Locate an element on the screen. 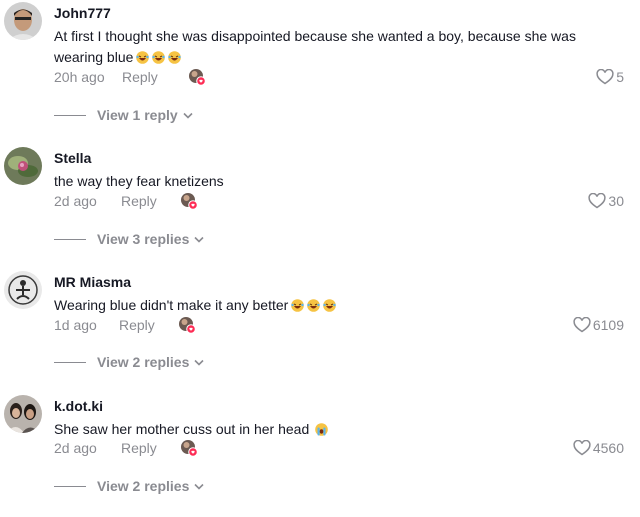 The height and width of the screenshot is (517, 640). like-button: 30 is located at coordinates (606, 201).